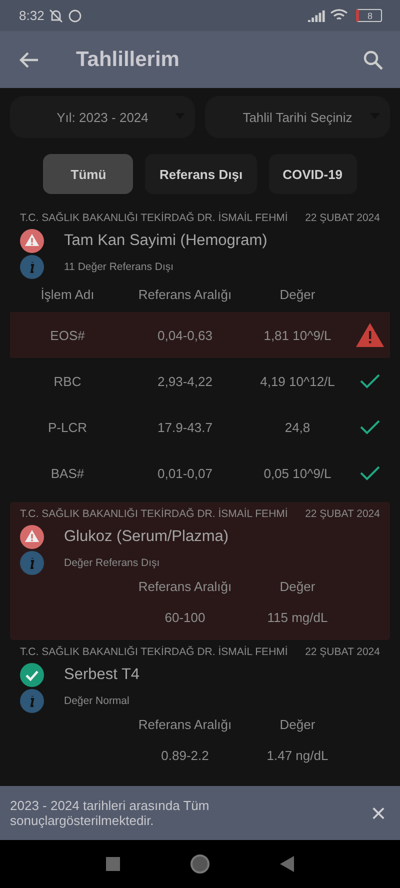 Image resolution: width=400 pixels, height=888 pixels. Describe the element at coordinates (297, 427) in the screenshot. I see `table-cell: 24,8` at that location.